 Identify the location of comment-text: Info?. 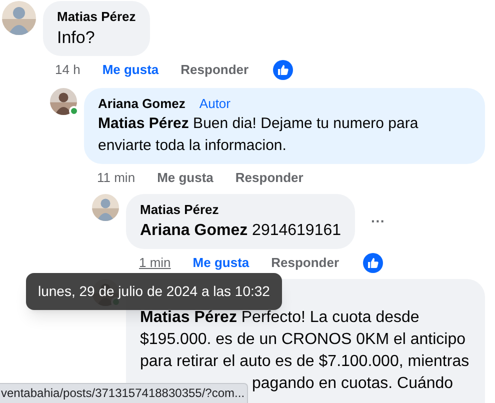
(76, 37).